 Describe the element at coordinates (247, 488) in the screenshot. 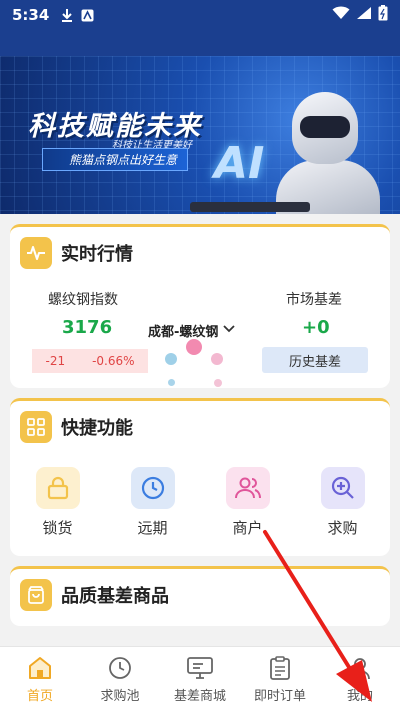

I see `users-icon` at that location.